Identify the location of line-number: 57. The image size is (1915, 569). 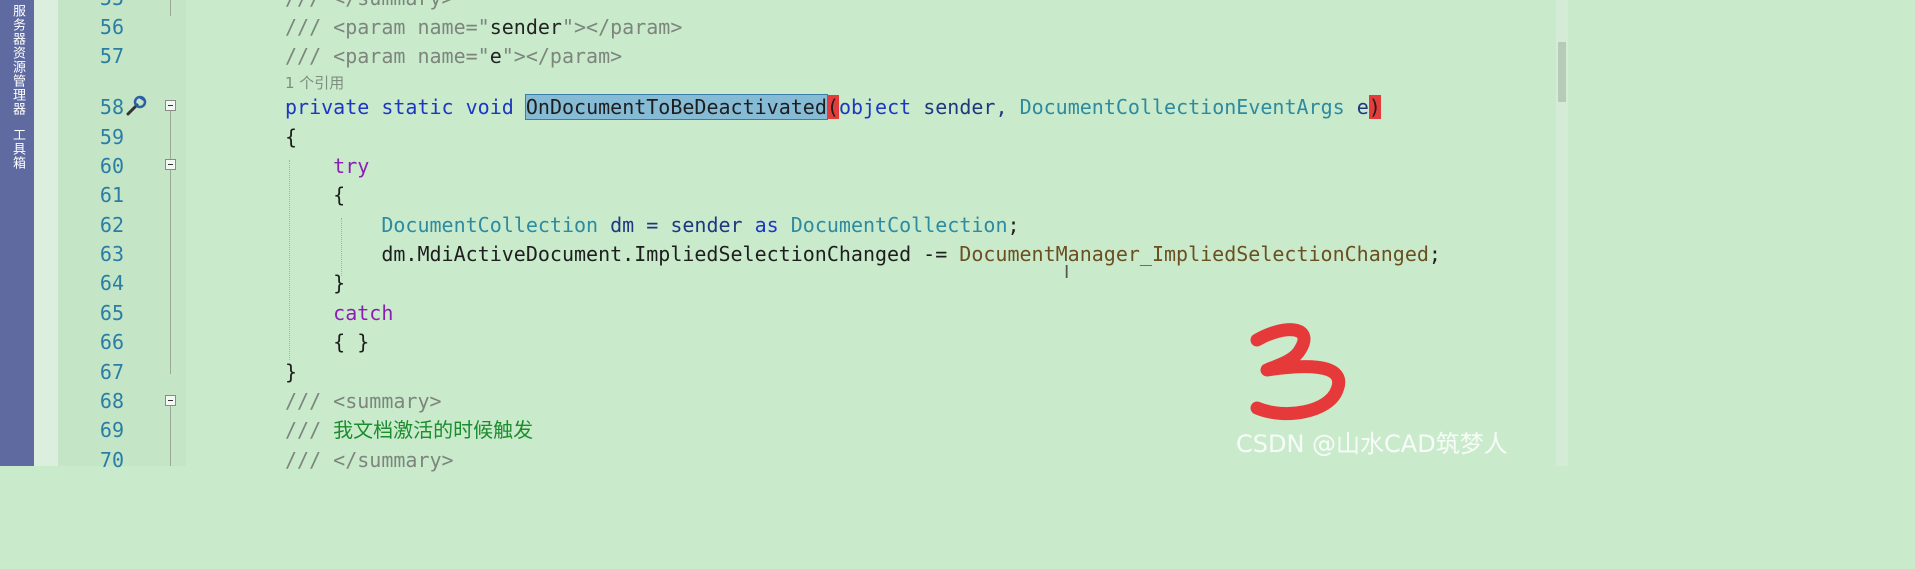
(111, 56).